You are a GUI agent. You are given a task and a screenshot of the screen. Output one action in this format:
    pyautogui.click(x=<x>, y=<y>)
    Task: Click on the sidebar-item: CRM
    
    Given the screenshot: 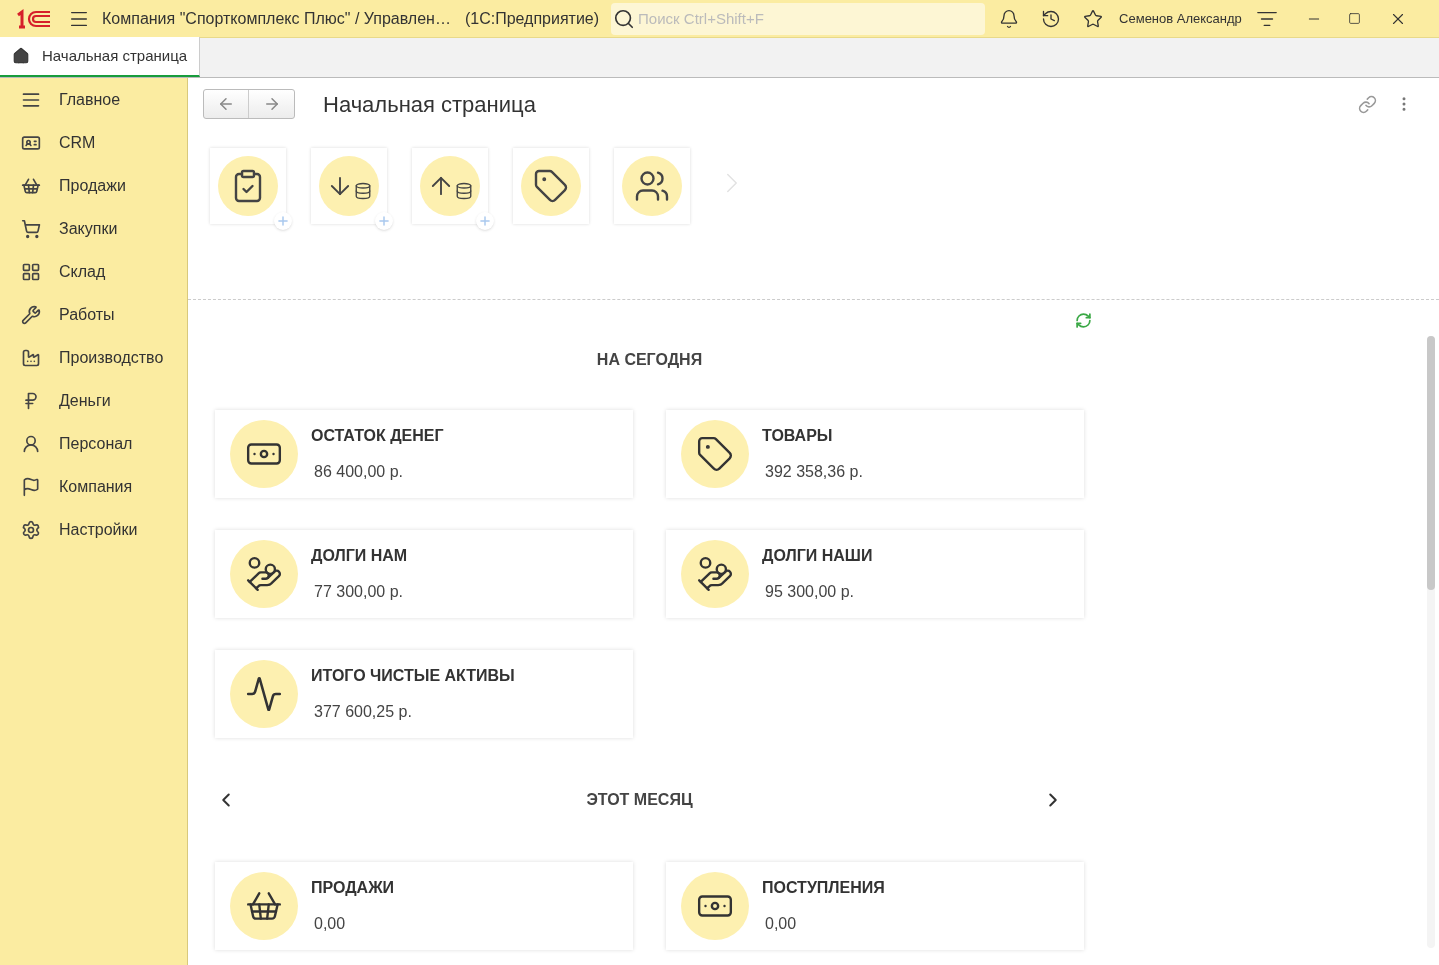 What is the action you would take?
    pyautogui.click(x=93, y=142)
    